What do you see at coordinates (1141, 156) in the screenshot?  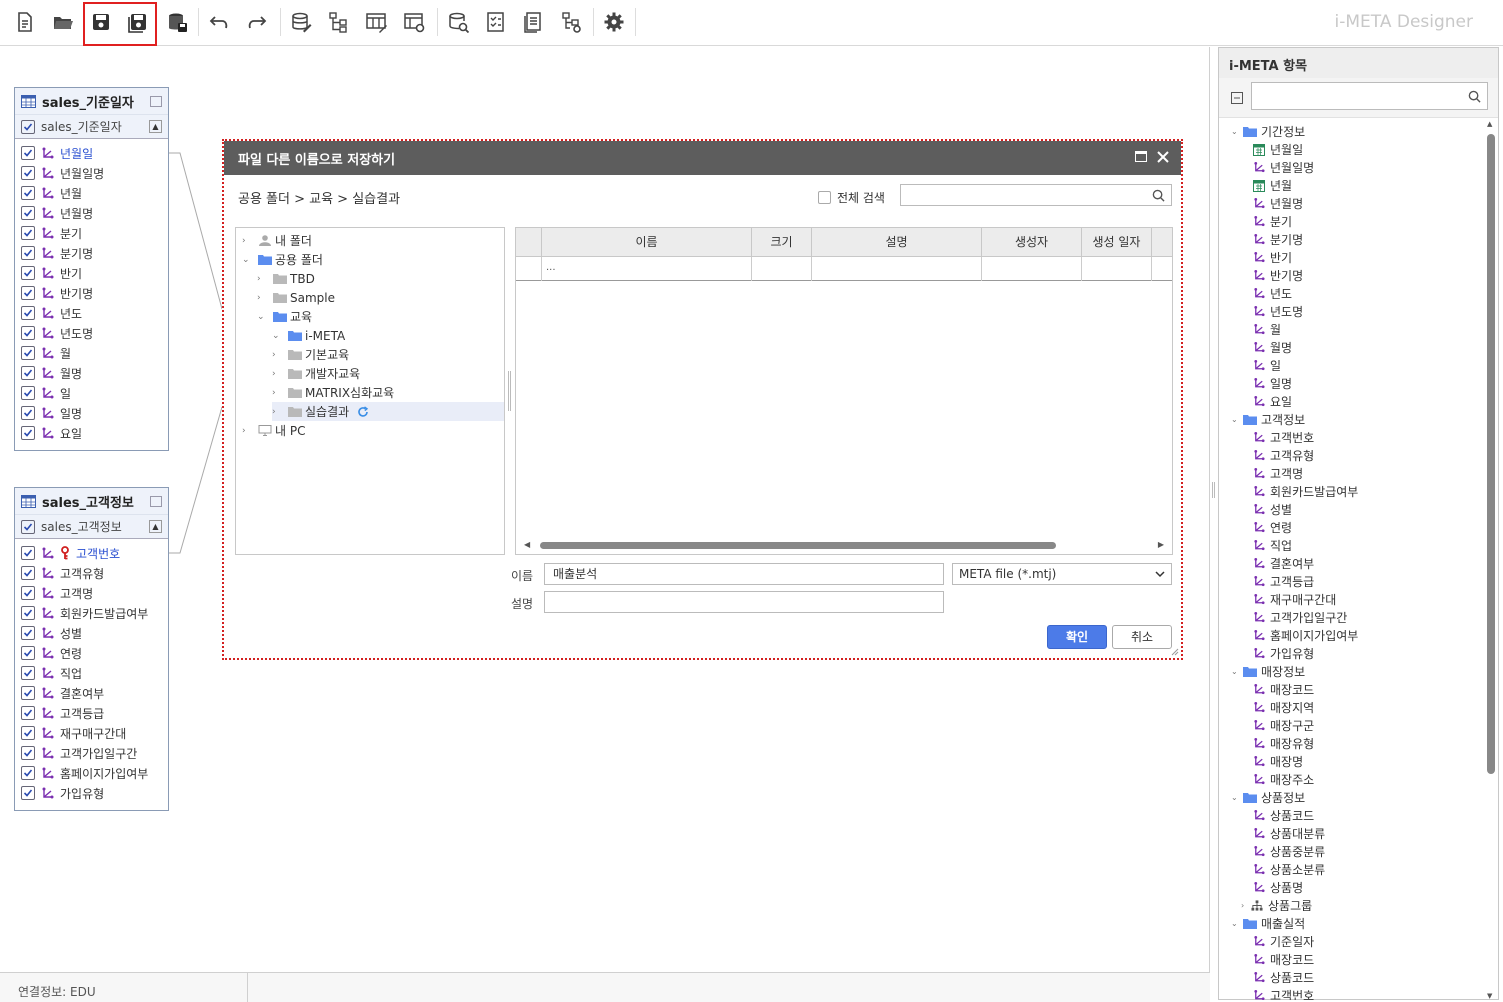 I see `maximize-icon` at bounding box center [1141, 156].